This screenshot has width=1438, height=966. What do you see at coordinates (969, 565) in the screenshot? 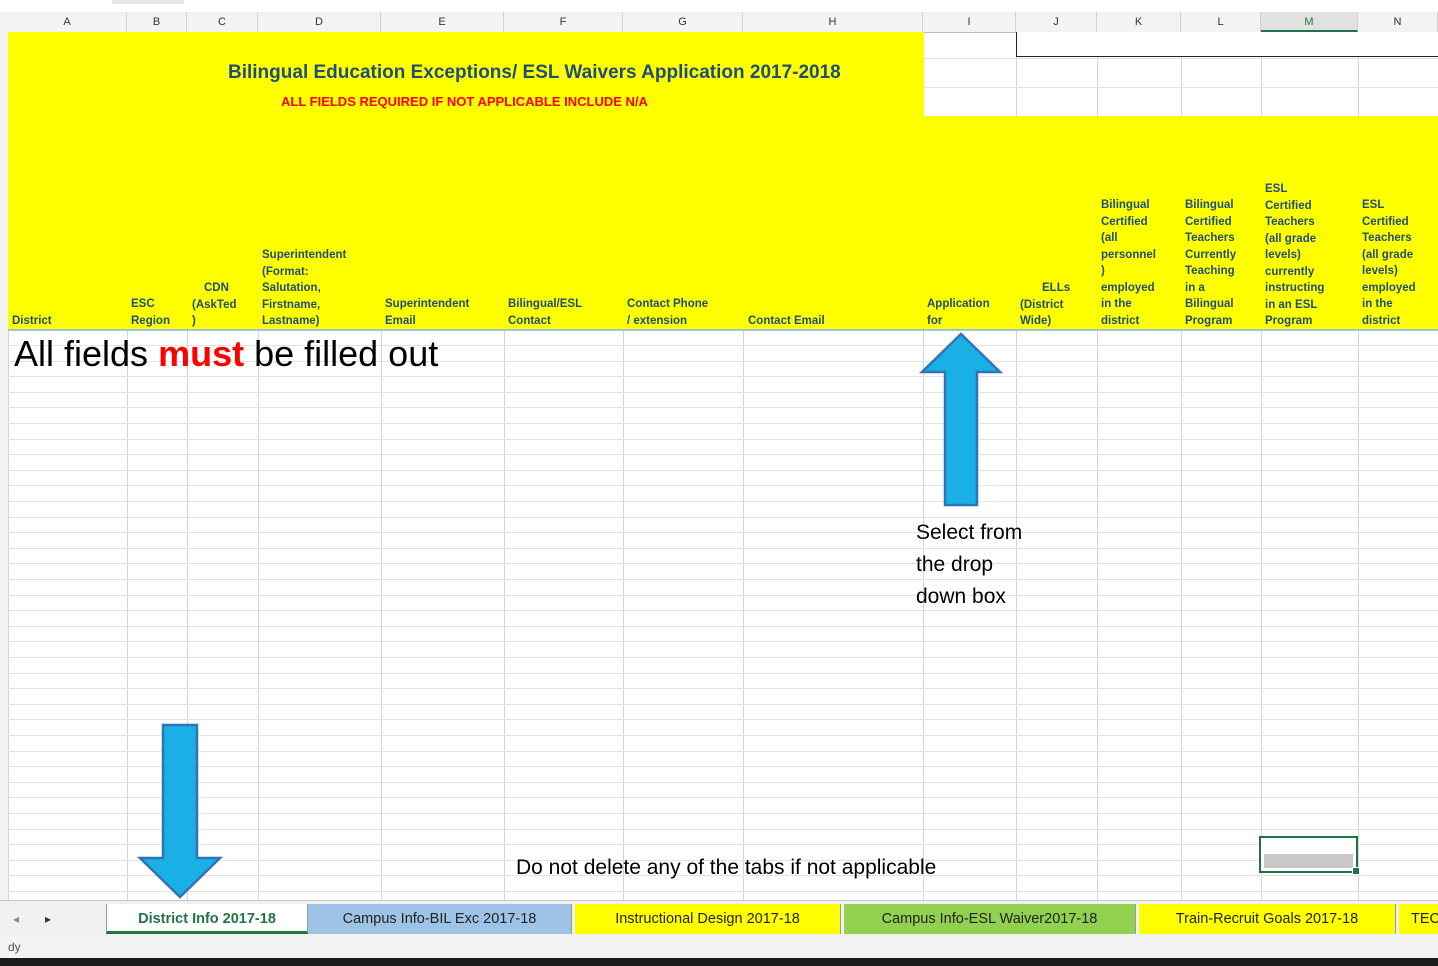
I see `dropdown-hint-note: Select from the drop down box` at bounding box center [969, 565].